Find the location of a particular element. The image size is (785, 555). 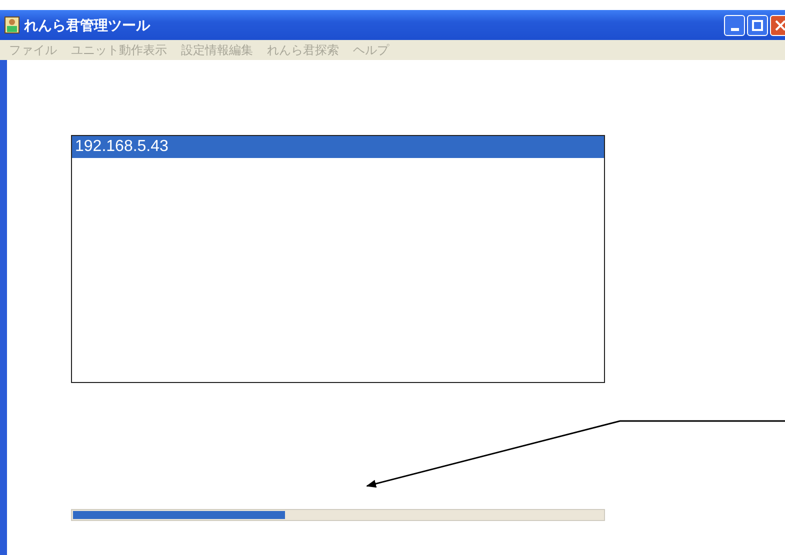

close-button is located at coordinates (777, 25).